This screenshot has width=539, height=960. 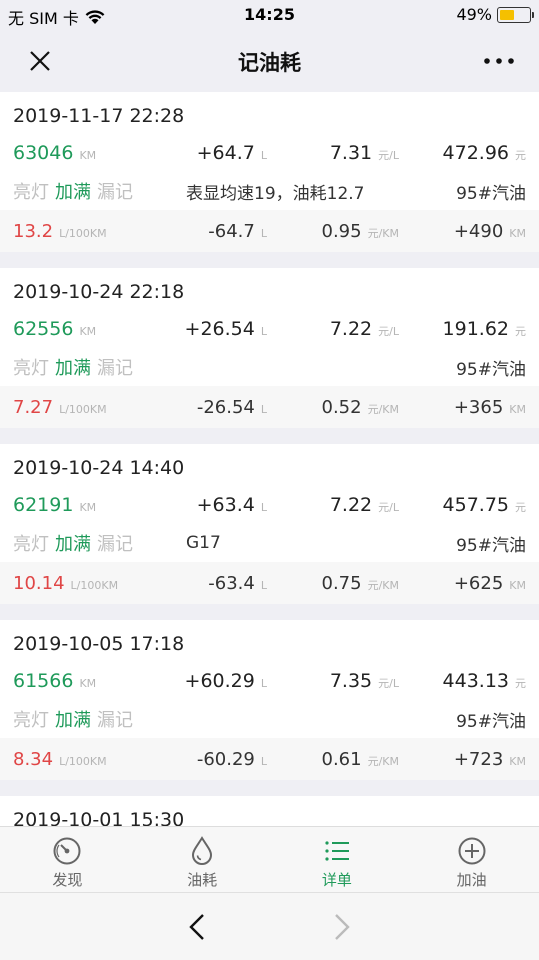 What do you see at coordinates (478, 583) in the screenshot?
I see `distance-number: +625` at bounding box center [478, 583].